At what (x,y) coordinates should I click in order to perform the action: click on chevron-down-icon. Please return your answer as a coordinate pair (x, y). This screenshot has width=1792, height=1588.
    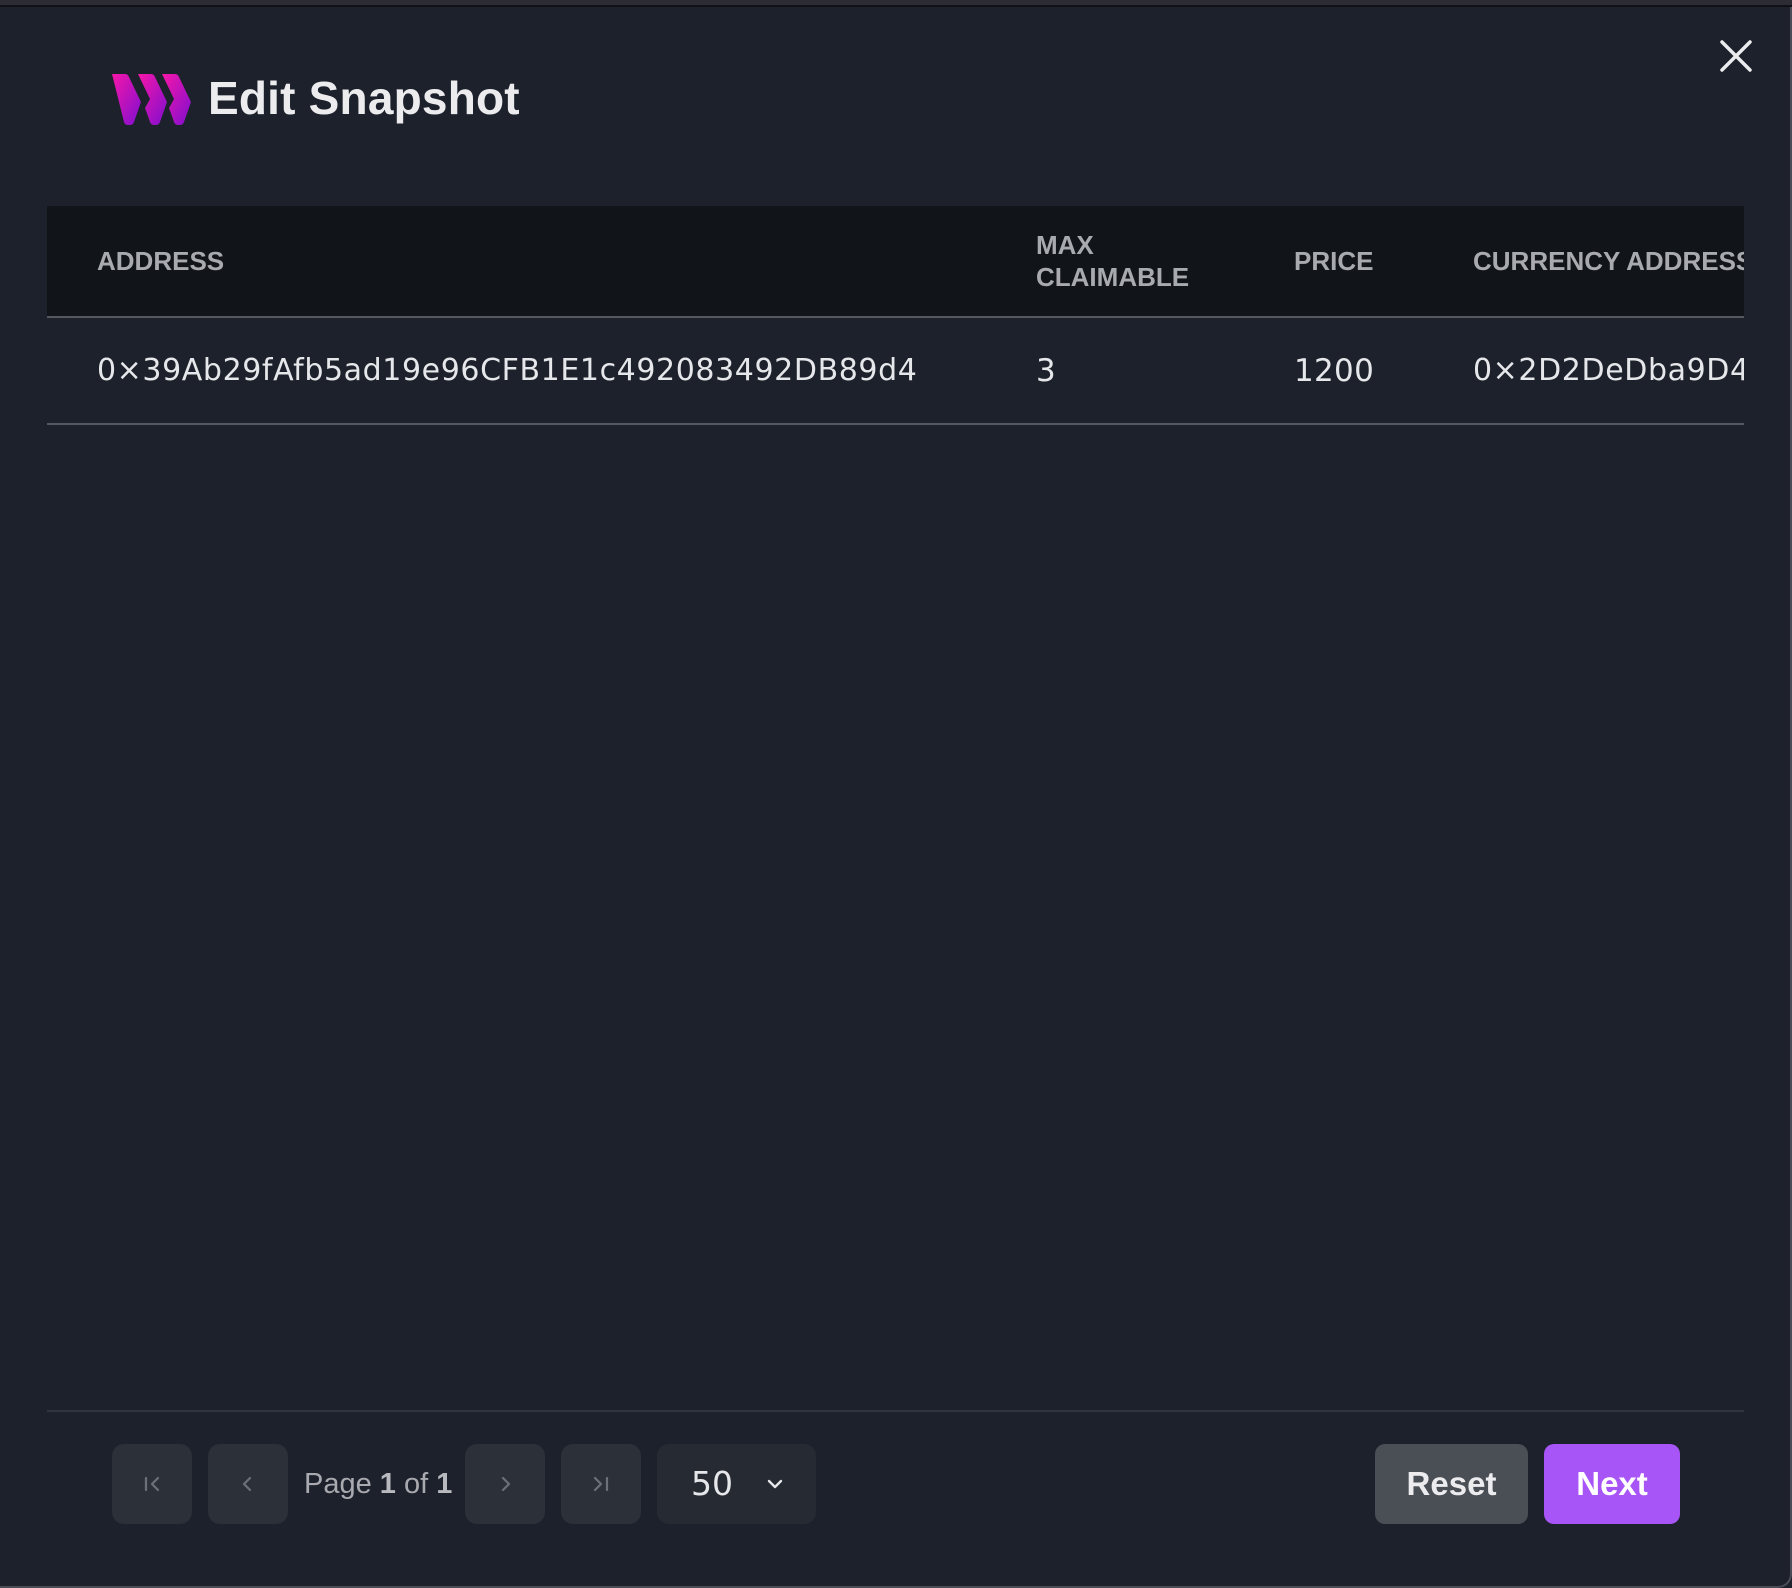
    Looking at the image, I should click on (775, 1484).